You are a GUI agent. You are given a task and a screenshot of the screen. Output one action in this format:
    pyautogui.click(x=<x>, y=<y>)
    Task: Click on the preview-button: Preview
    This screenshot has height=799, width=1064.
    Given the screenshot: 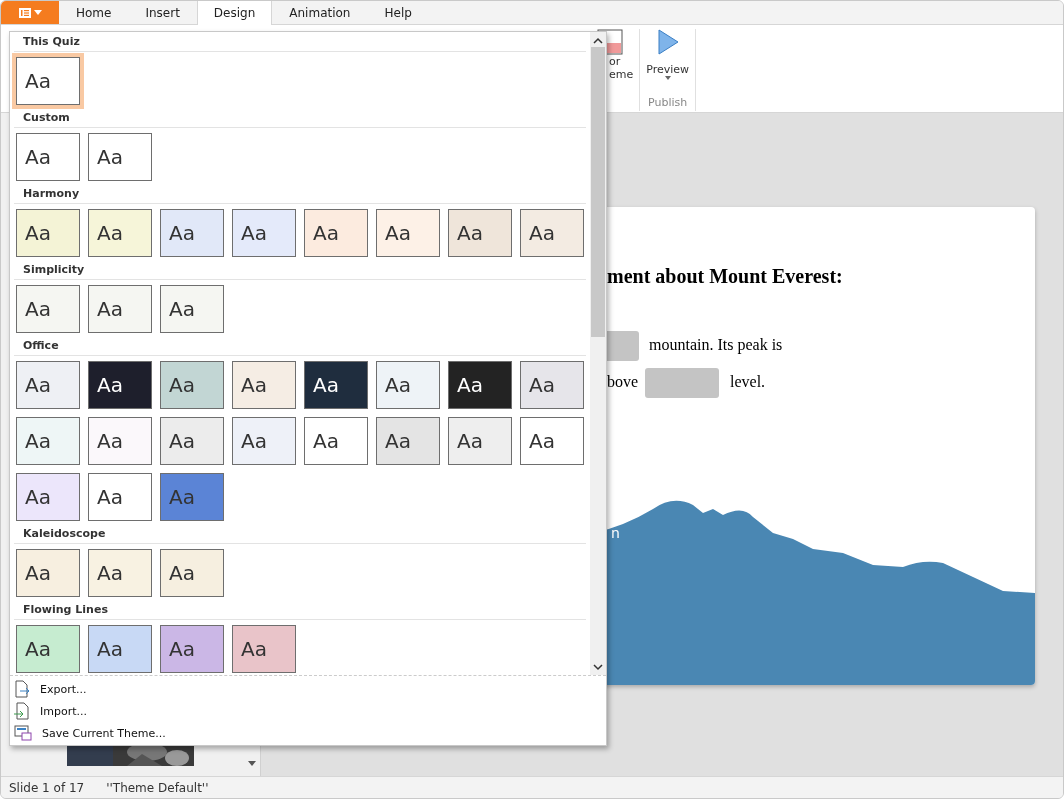 What is the action you would take?
    pyautogui.click(x=668, y=69)
    